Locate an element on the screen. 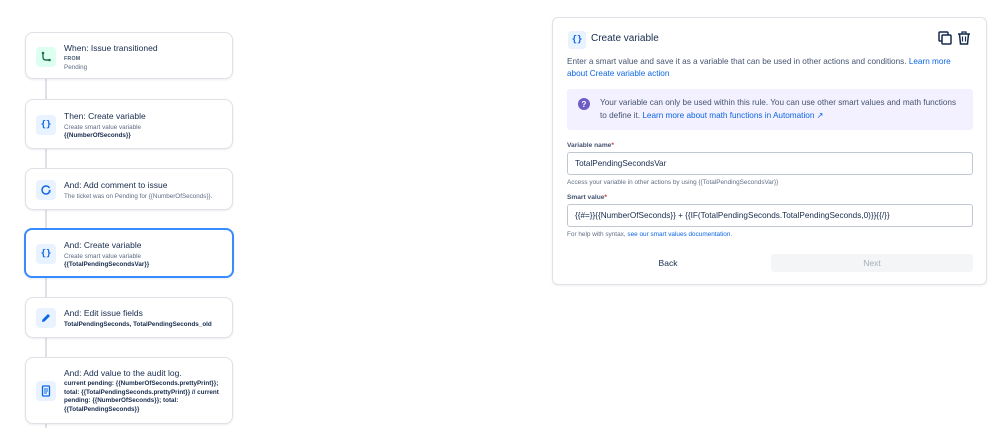  variable-name-label: Variable name* is located at coordinates (590, 145).